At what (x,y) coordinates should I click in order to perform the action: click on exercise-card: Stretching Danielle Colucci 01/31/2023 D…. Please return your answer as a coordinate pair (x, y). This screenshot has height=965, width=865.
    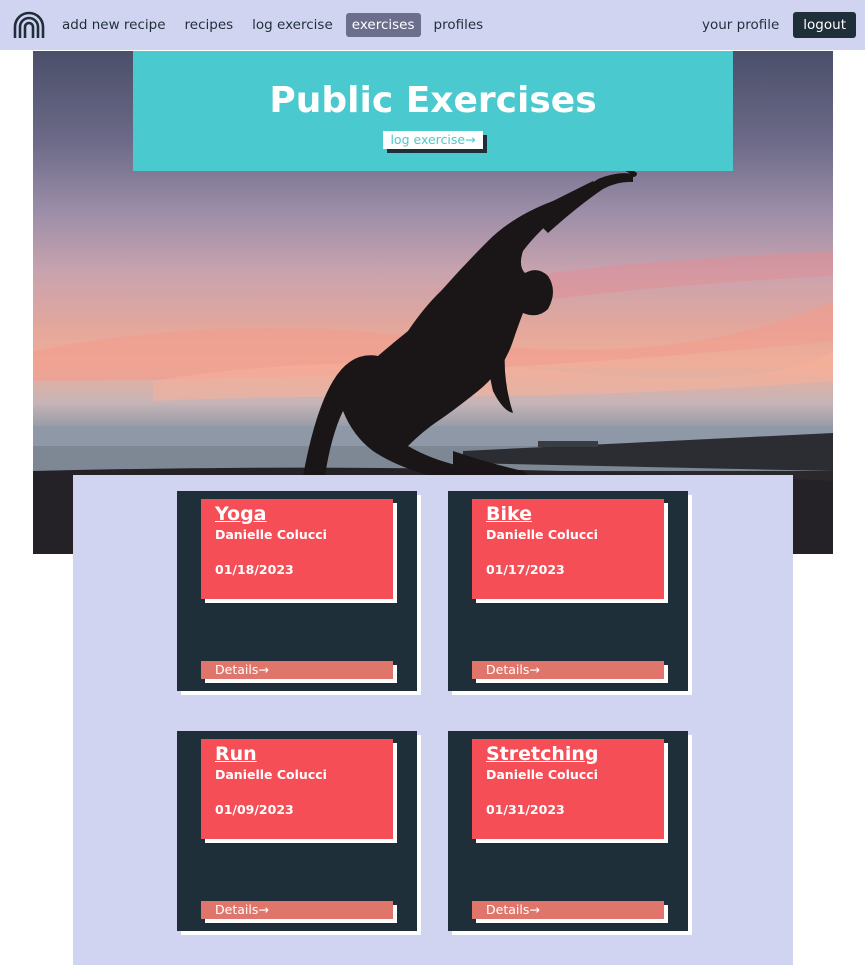
    Looking at the image, I should click on (568, 831).